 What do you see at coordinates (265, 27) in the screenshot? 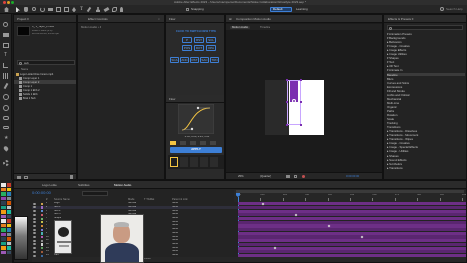
I see `composition-subtab-2: Timeline` at bounding box center [265, 27].